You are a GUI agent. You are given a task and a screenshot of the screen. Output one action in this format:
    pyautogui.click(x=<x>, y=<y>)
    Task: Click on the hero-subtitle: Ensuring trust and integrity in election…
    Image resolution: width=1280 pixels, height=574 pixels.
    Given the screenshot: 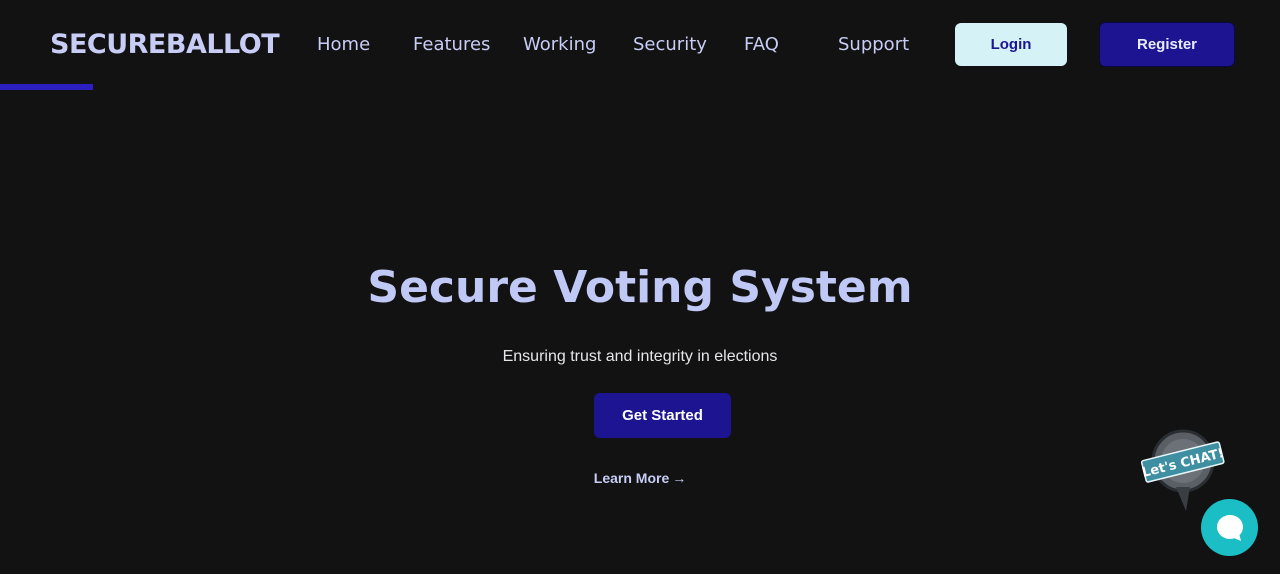 What is the action you would take?
    pyautogui.click(x=640, y=356)
    